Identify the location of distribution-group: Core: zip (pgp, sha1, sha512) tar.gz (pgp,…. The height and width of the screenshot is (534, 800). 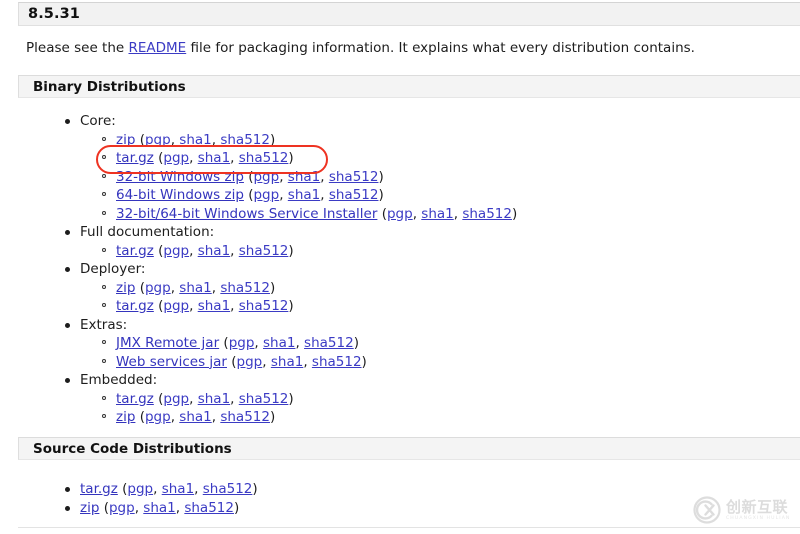
(258, 167).